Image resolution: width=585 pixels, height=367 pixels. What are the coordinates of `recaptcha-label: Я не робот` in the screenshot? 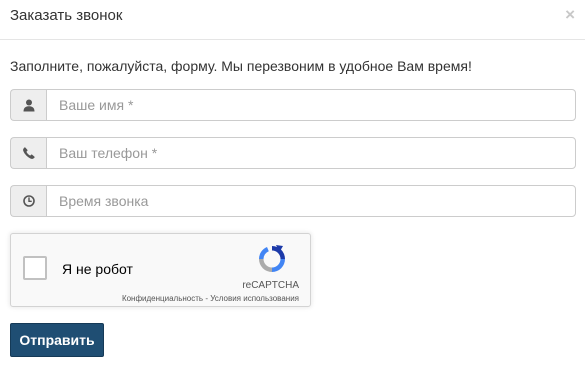 It's located at (97, 269).